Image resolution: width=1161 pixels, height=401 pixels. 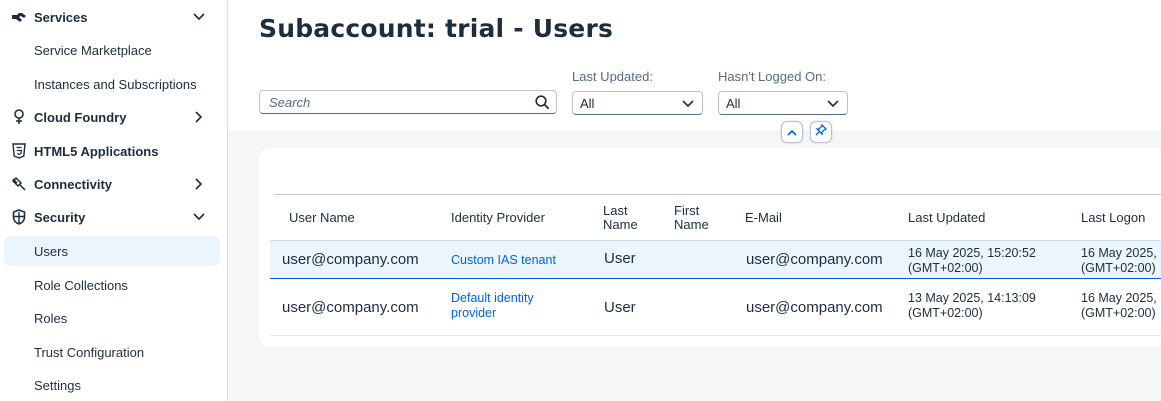 I want to click on nav-item-service-marketplace: Service Marketplace, so click(x=112, y=50).